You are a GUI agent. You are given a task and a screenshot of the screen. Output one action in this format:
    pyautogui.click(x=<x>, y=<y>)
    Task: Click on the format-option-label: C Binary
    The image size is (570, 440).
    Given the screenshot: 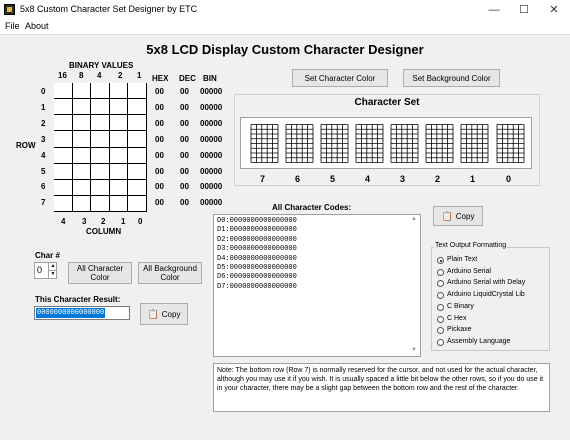 What is the action you would take?
    pyautogui.click(x=460, y=306)
    